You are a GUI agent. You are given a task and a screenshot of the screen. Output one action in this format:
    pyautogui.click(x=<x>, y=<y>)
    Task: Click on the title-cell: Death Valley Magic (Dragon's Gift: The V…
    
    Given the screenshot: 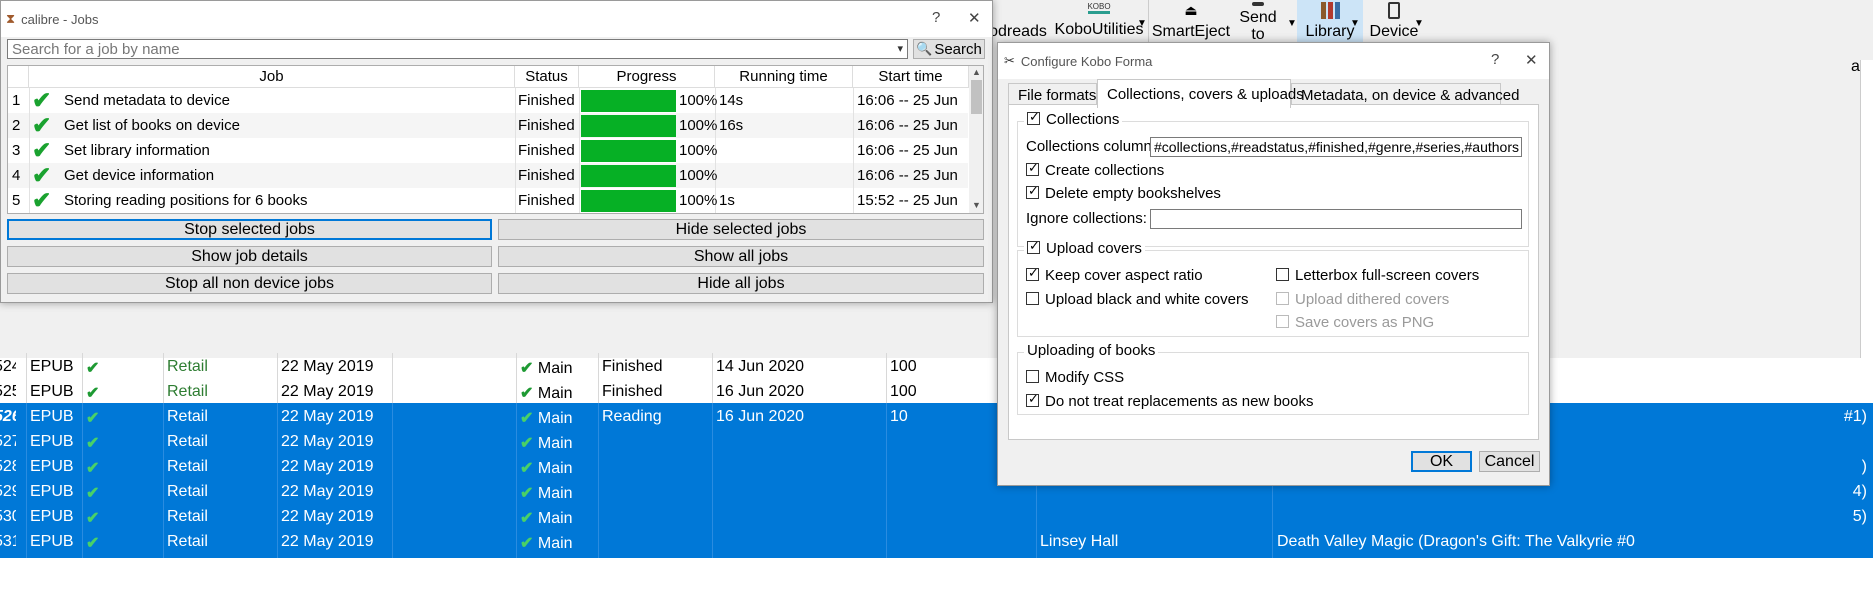 What is the action you would take?
    pyautogui.click(x=1456, y=541)
    